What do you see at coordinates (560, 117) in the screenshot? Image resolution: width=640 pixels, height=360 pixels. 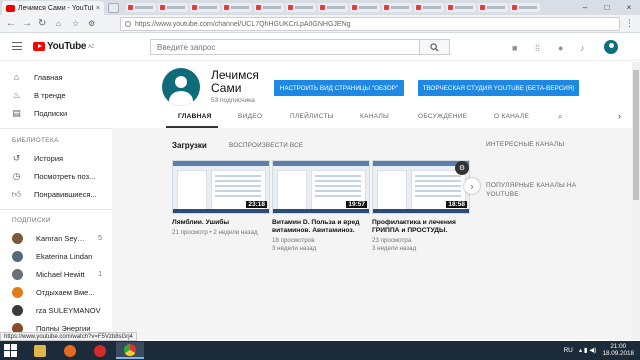 I see `channel-search-icon: ⌕` at bounding box center [560, 117].